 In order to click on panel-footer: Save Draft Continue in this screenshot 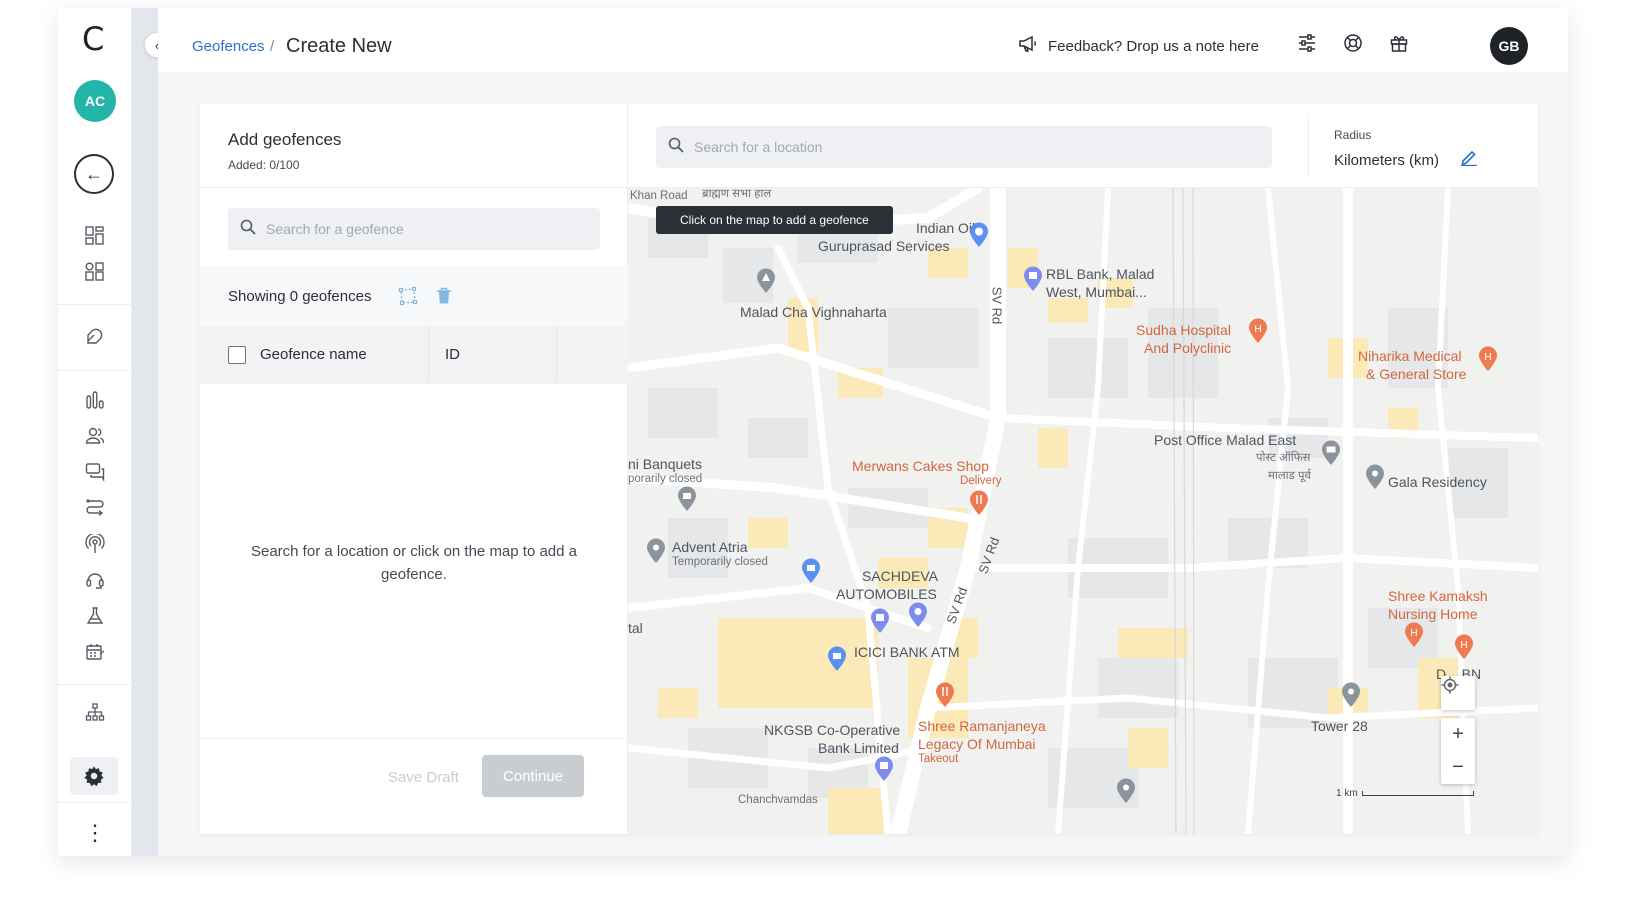, I will do `click(414, 786)`.